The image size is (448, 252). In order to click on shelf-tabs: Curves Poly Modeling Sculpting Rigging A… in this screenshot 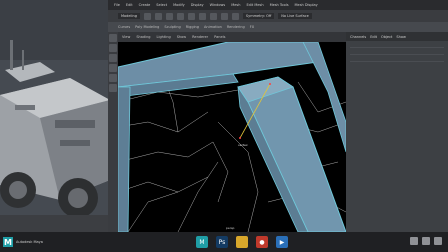, I will do `click(278, 27)`.